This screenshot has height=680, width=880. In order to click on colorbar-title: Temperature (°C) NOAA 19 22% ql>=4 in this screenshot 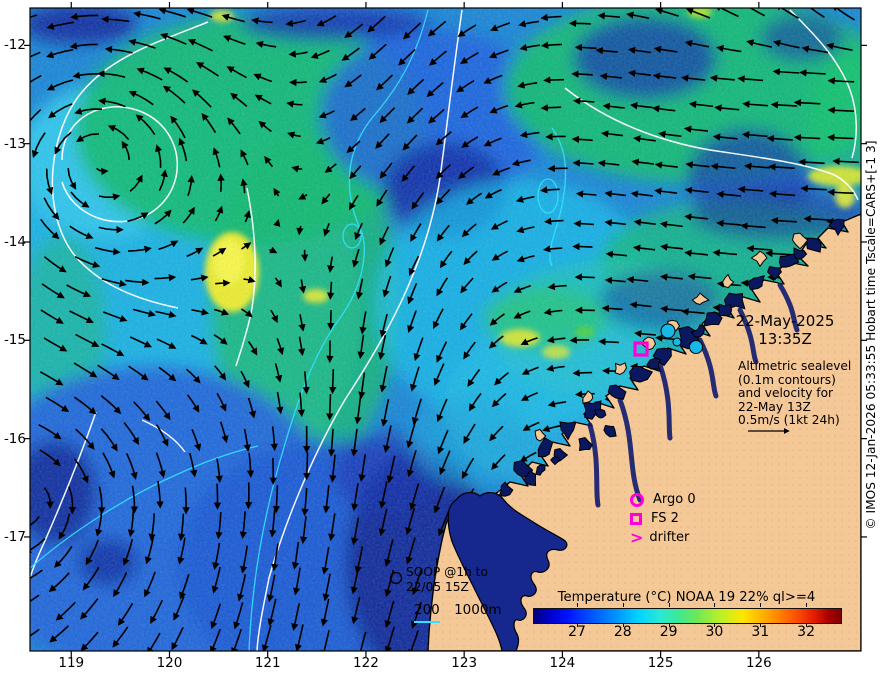, I will do `click(686, 597)`.